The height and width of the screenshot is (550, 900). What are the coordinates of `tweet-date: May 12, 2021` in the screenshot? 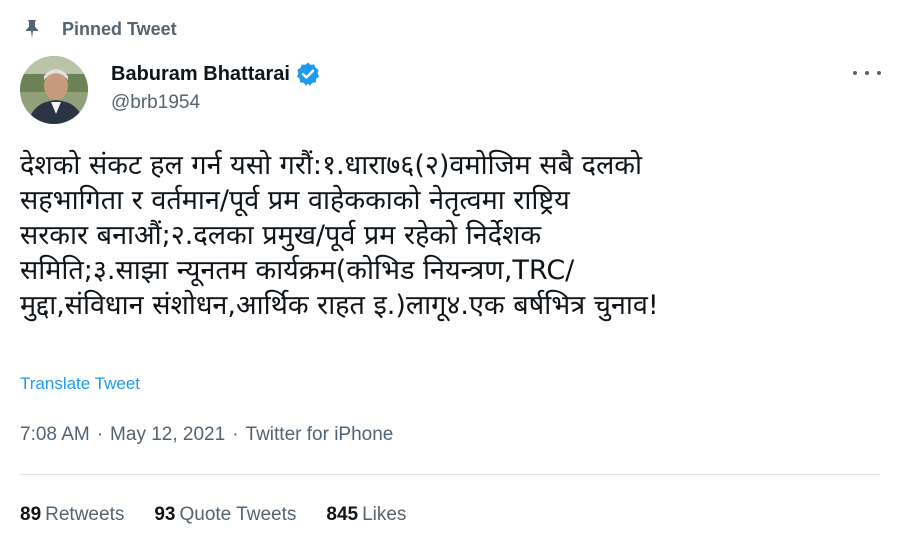 It's located at (167, 435).